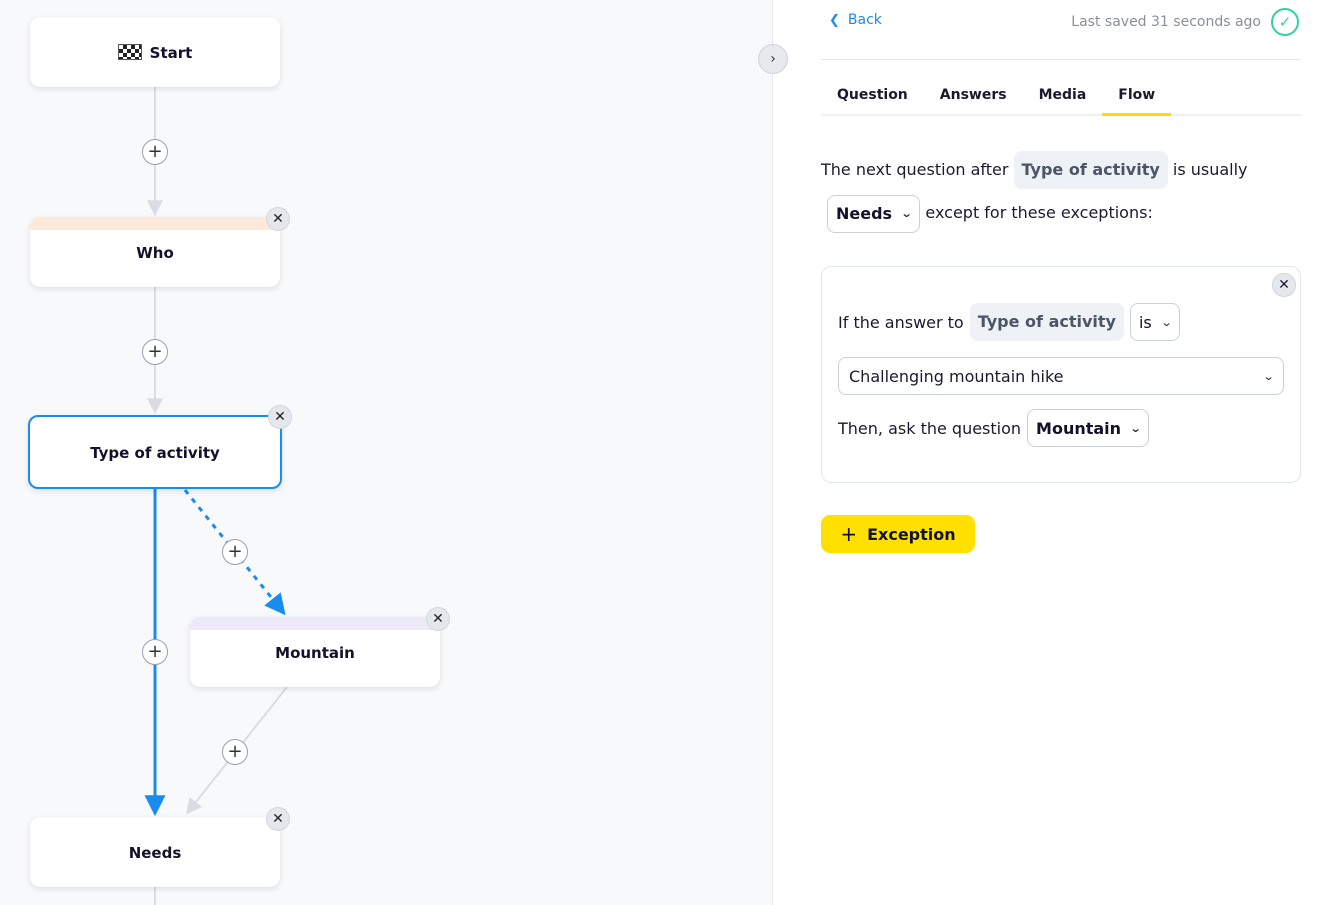 The width and height of the screenshot is (1325, 905). I want to click on node-mountain-label: Mountain, so click(315, 653).